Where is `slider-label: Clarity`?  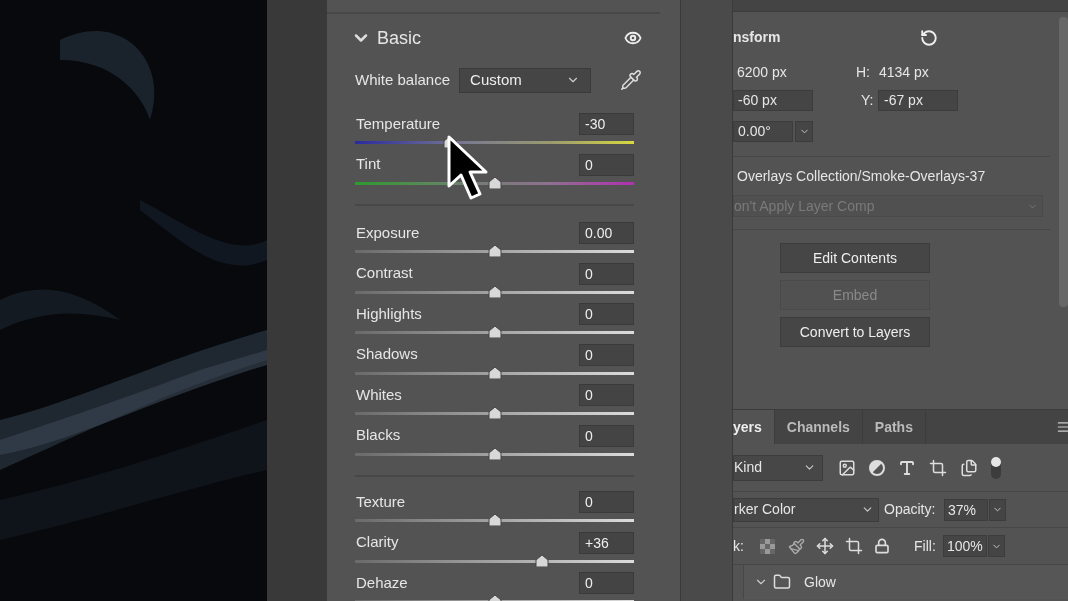 slider-label: Clarity is located at coordinates (377, 542).